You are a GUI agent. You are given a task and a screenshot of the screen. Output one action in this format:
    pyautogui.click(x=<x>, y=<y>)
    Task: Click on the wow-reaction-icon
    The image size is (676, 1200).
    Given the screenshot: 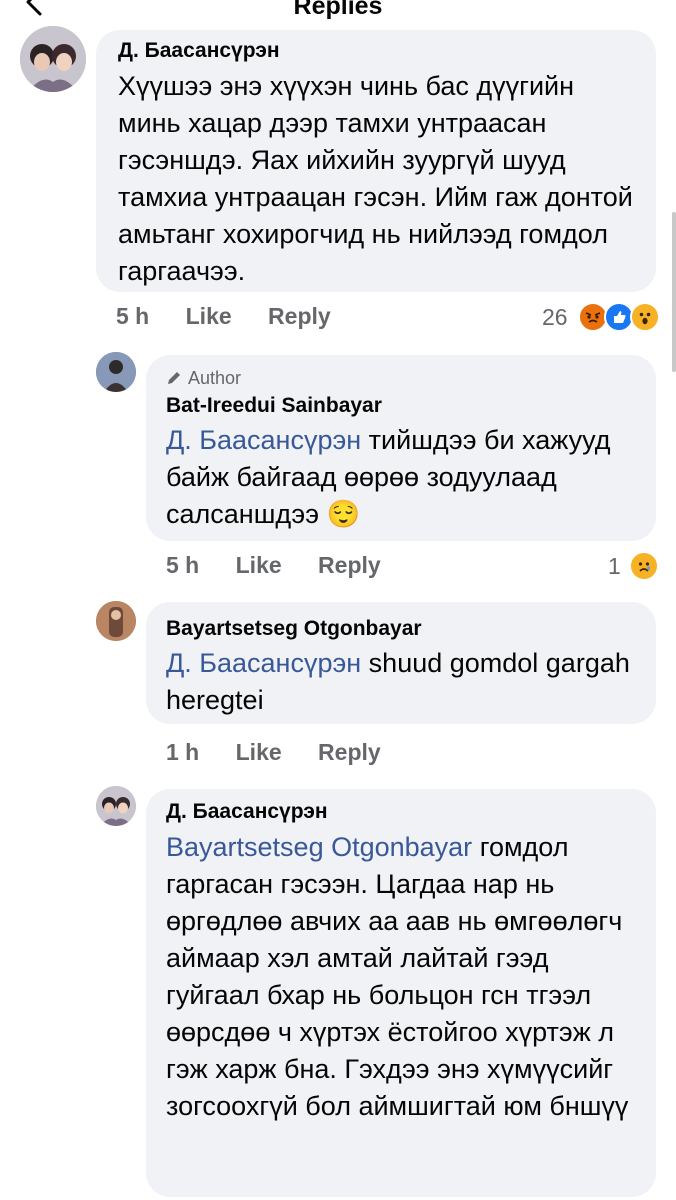 What is the action you would take?
    pyautogui.click(x=644, y=317)
    